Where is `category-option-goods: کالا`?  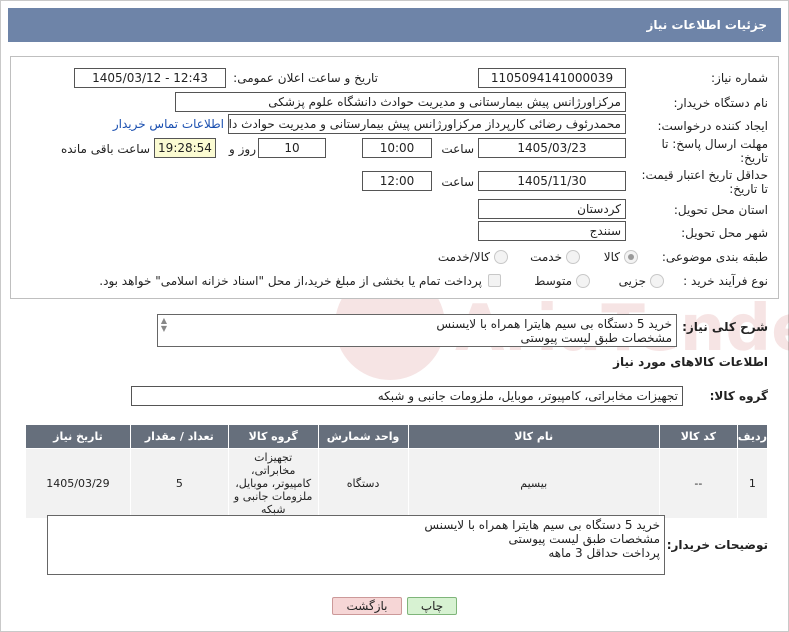 category-option-goods: کالا is located at coordinates (611, 257).